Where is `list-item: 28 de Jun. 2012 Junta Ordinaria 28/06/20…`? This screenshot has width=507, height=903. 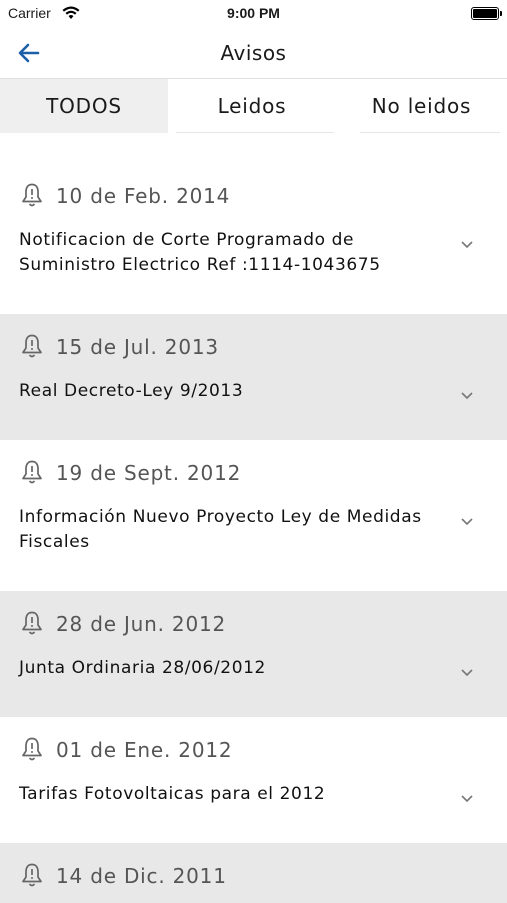 list-item: 28 de Jun. 2012 Junta Ordinaria 28/06/20… is located at coordinates (253, 654).